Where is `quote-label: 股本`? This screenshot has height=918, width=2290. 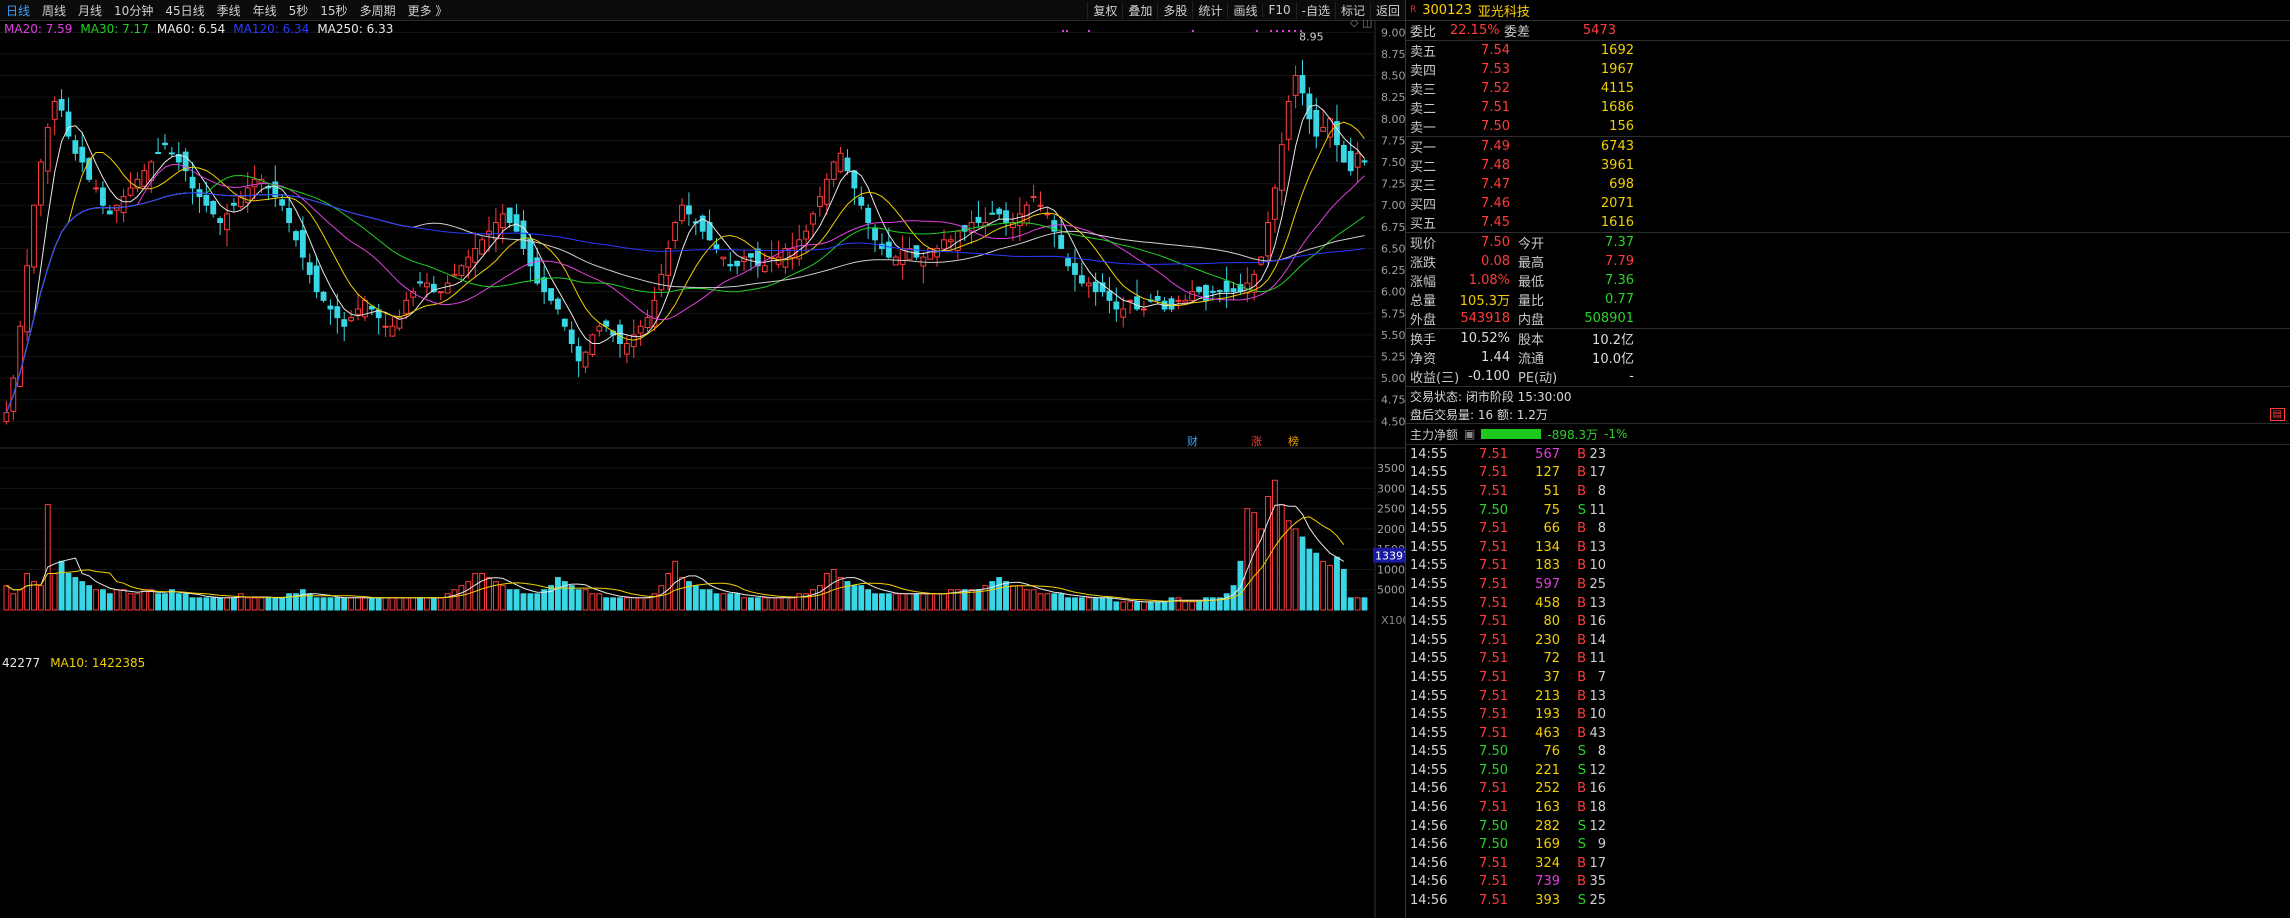 quote-label: 股本 is located at coordinates (1531, 340).